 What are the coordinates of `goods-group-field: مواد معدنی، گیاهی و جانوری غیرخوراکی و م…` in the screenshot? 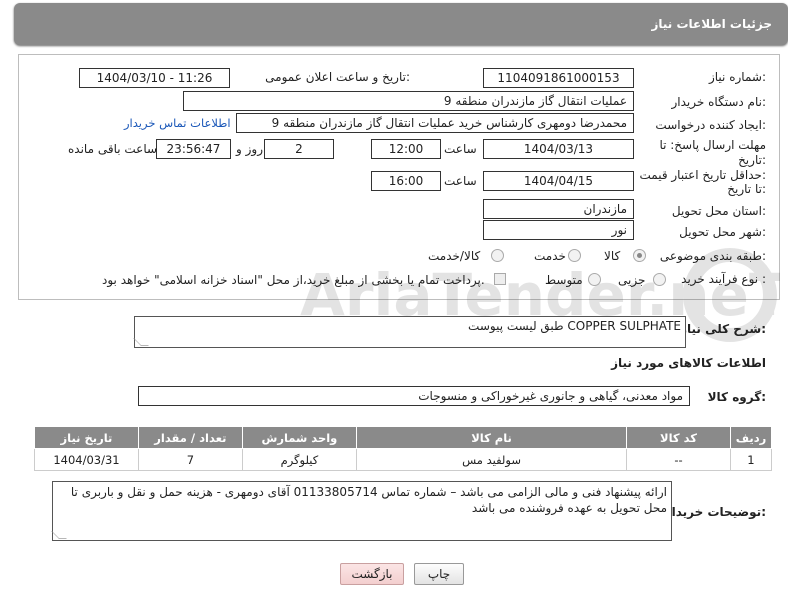 It's located at (414, 396).